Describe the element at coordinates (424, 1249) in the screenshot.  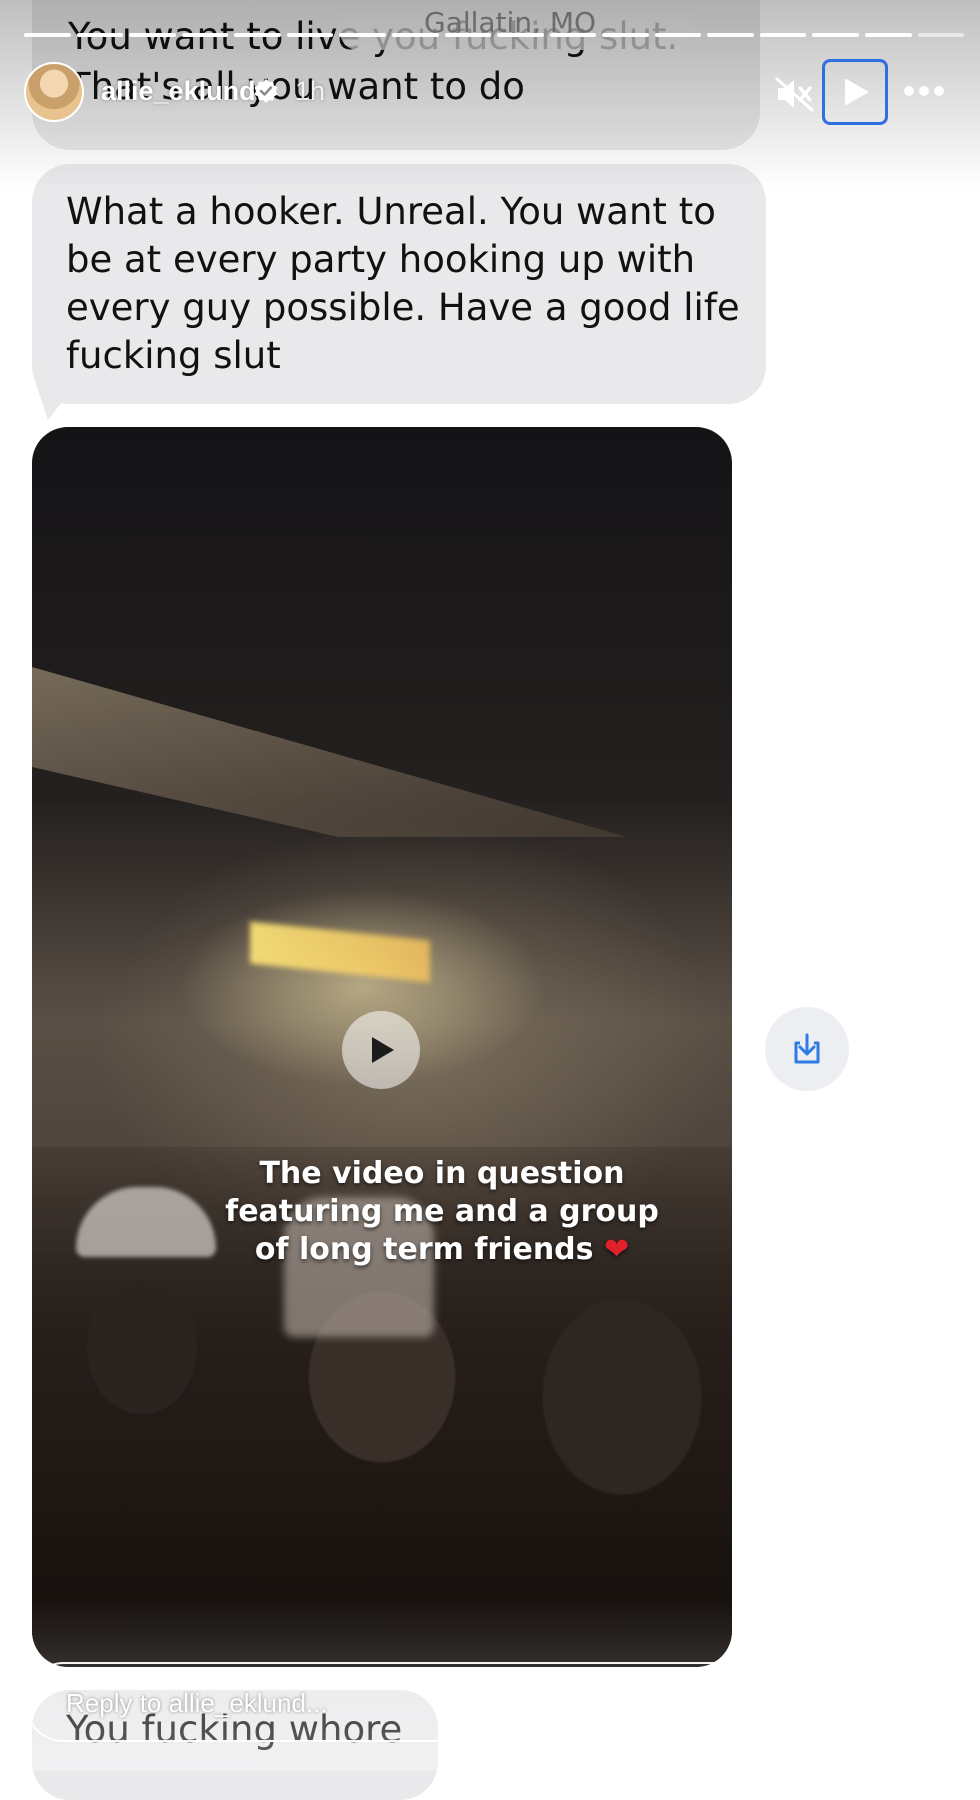
I see `caption-line-3-text: of long term friends` at that location.